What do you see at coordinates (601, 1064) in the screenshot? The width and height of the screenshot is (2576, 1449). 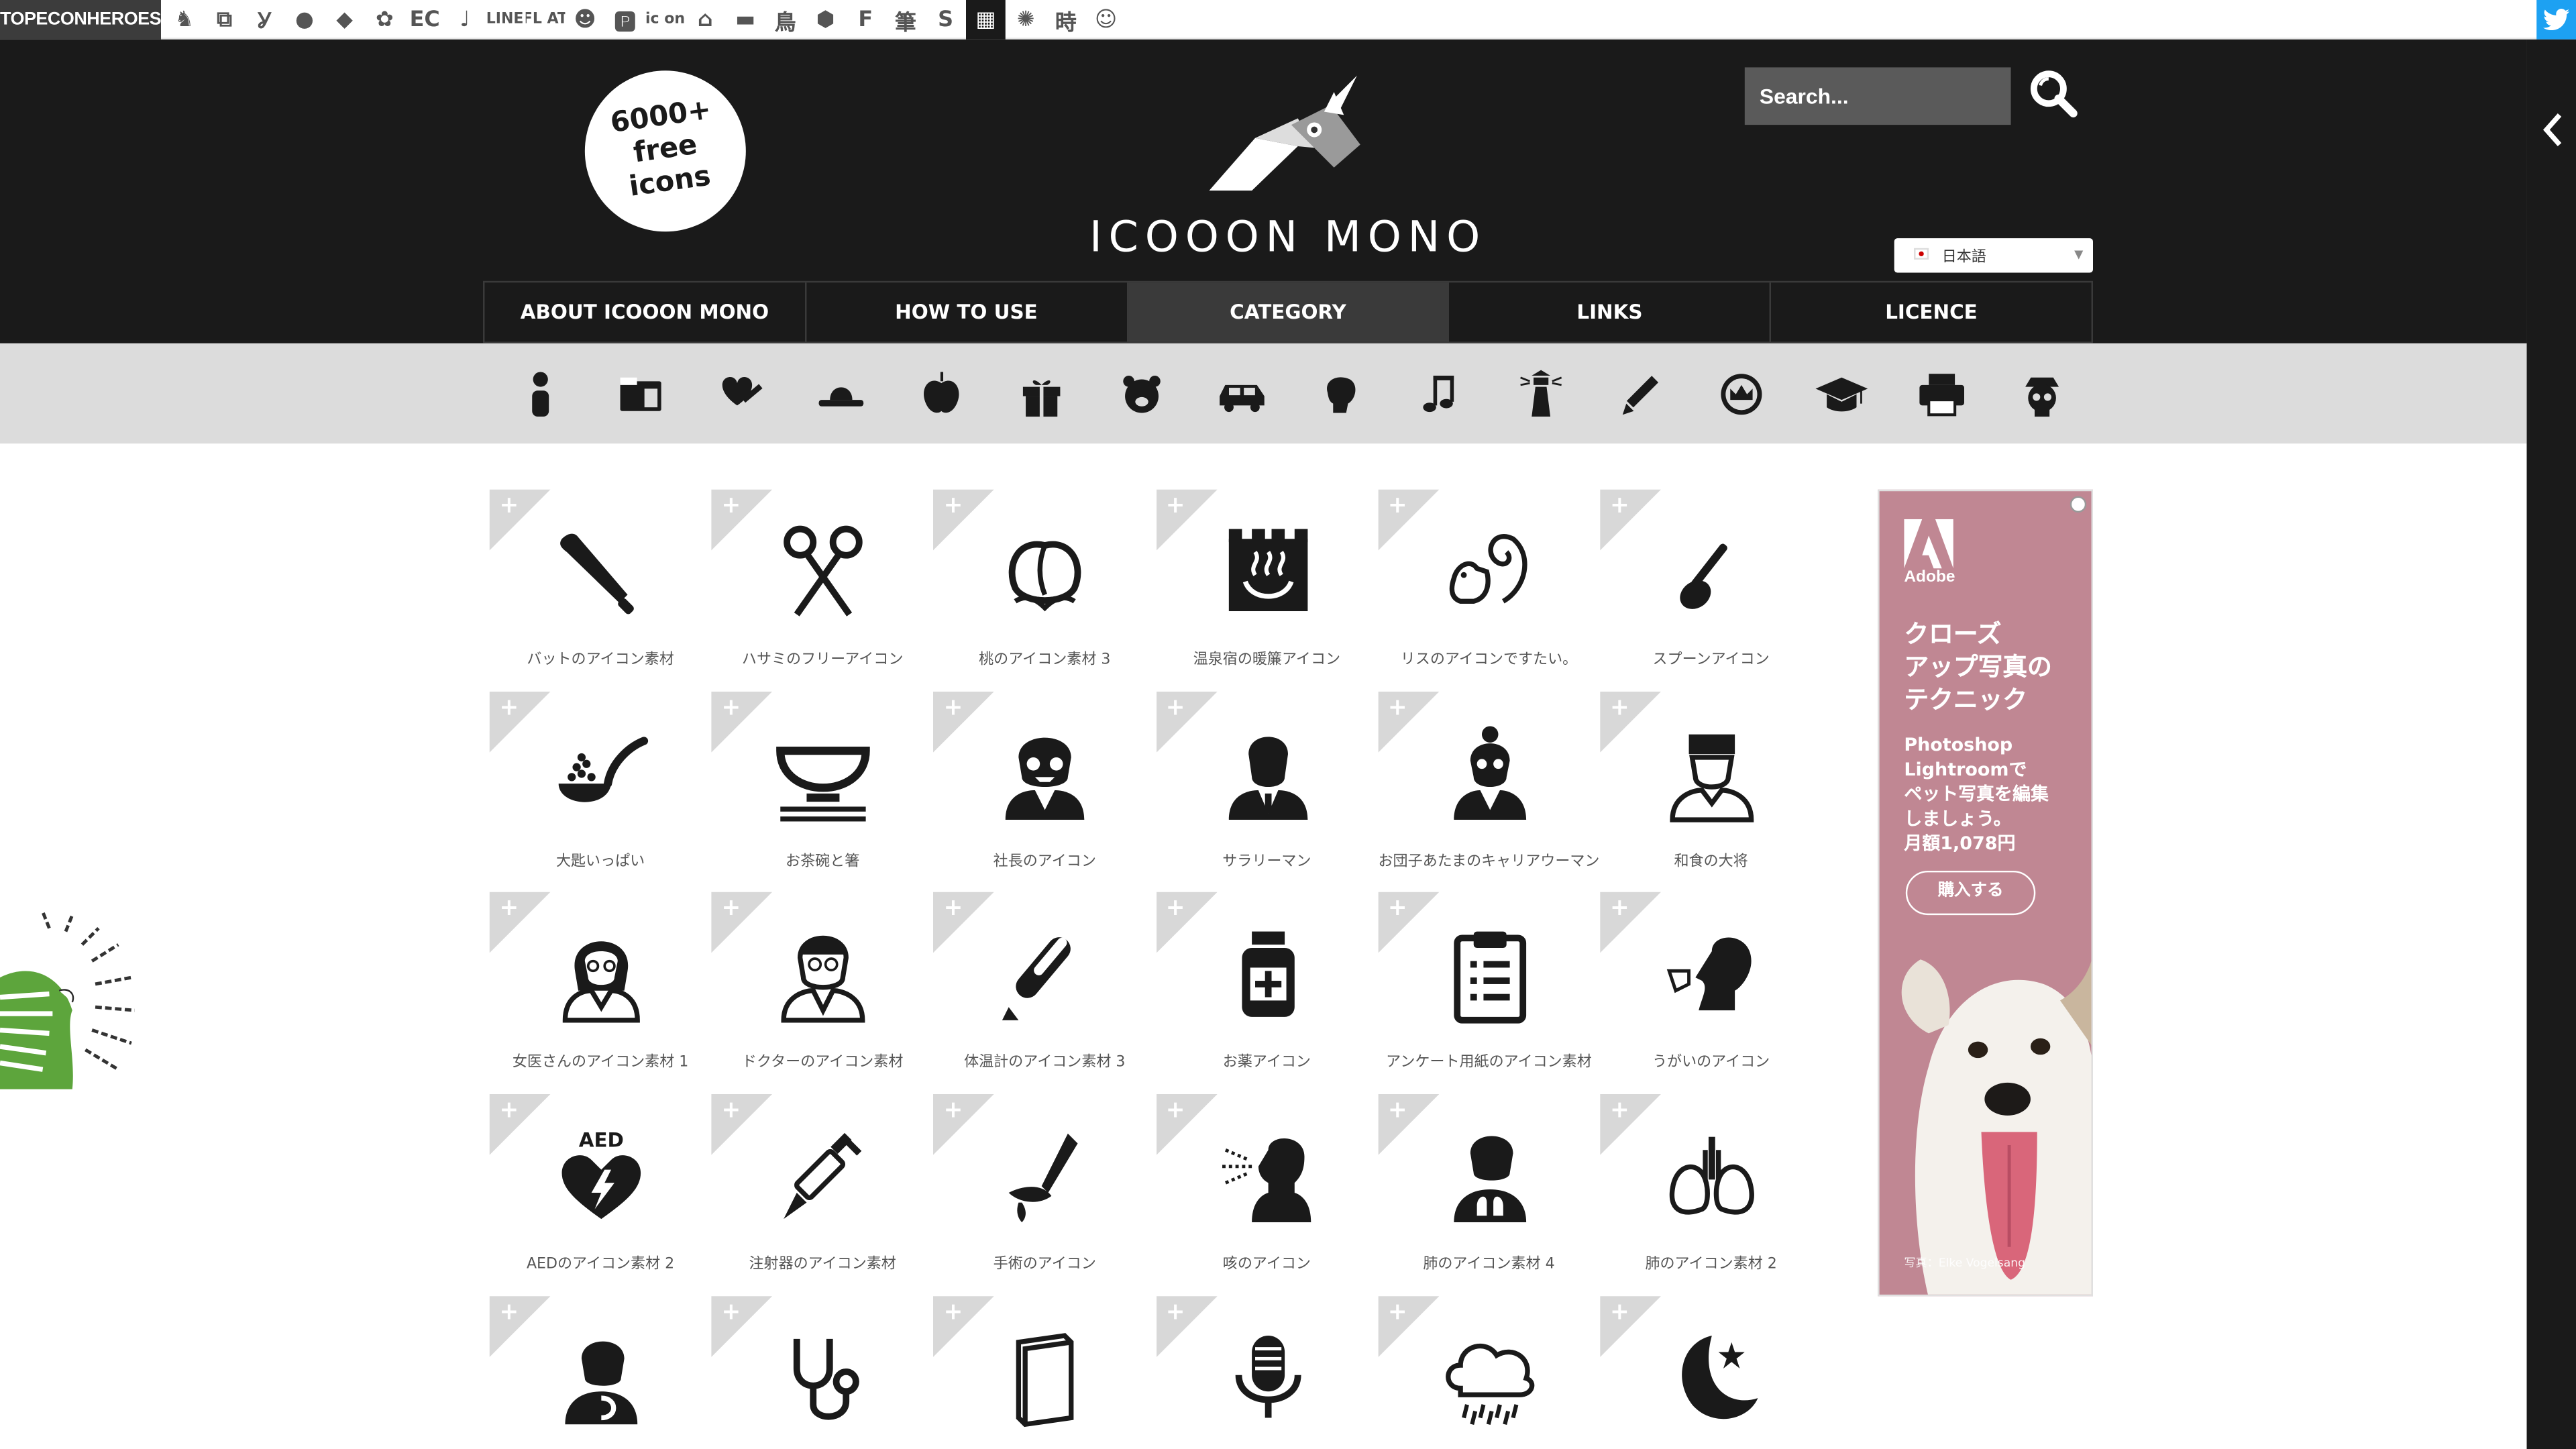 I see `icon-label: 女医さんのアイコン素材 1` at bounding box center [601, 1064].